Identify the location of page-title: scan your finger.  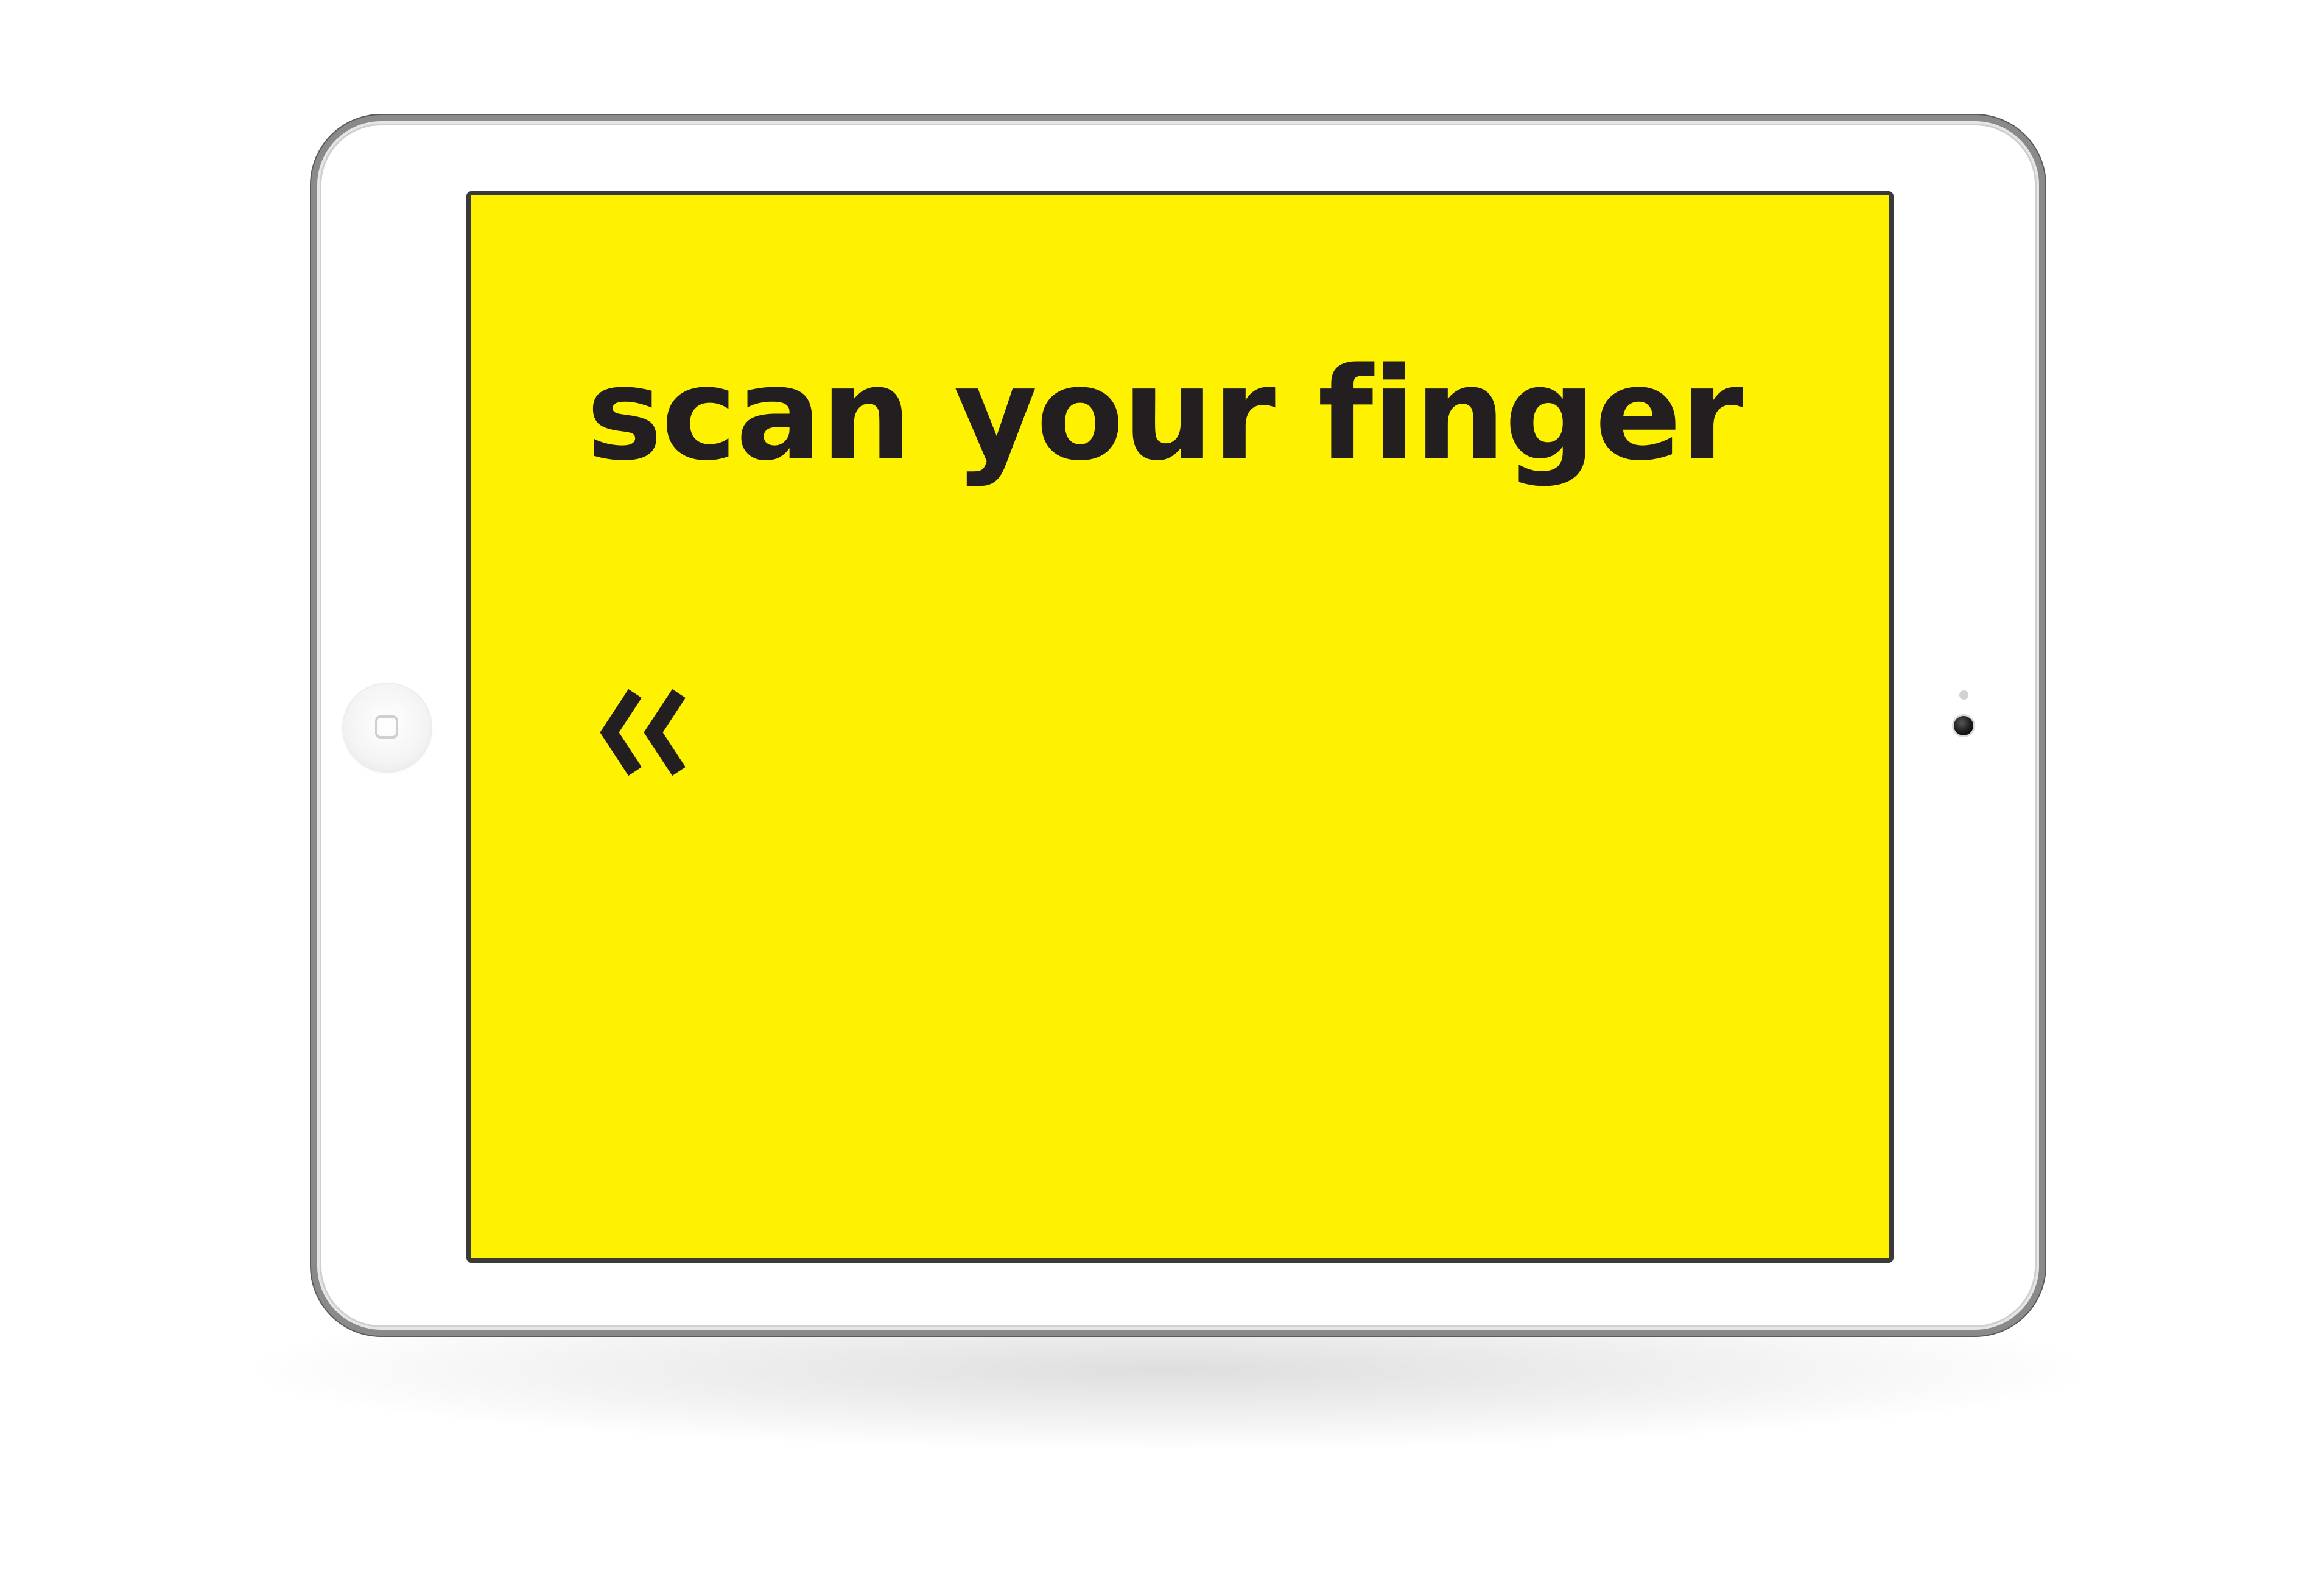
(1164, 414).